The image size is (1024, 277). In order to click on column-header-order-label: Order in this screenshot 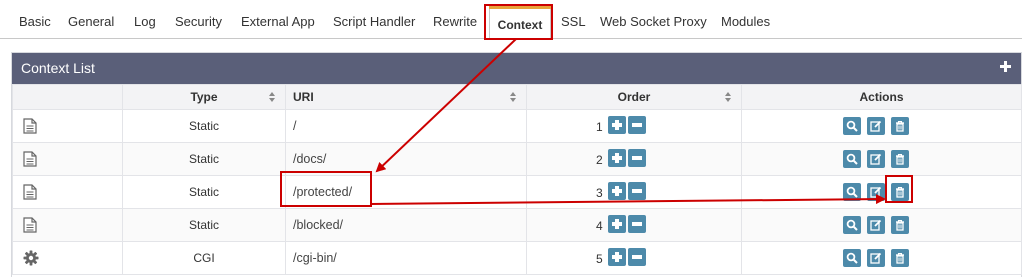, I will do `click(634, 97)`.